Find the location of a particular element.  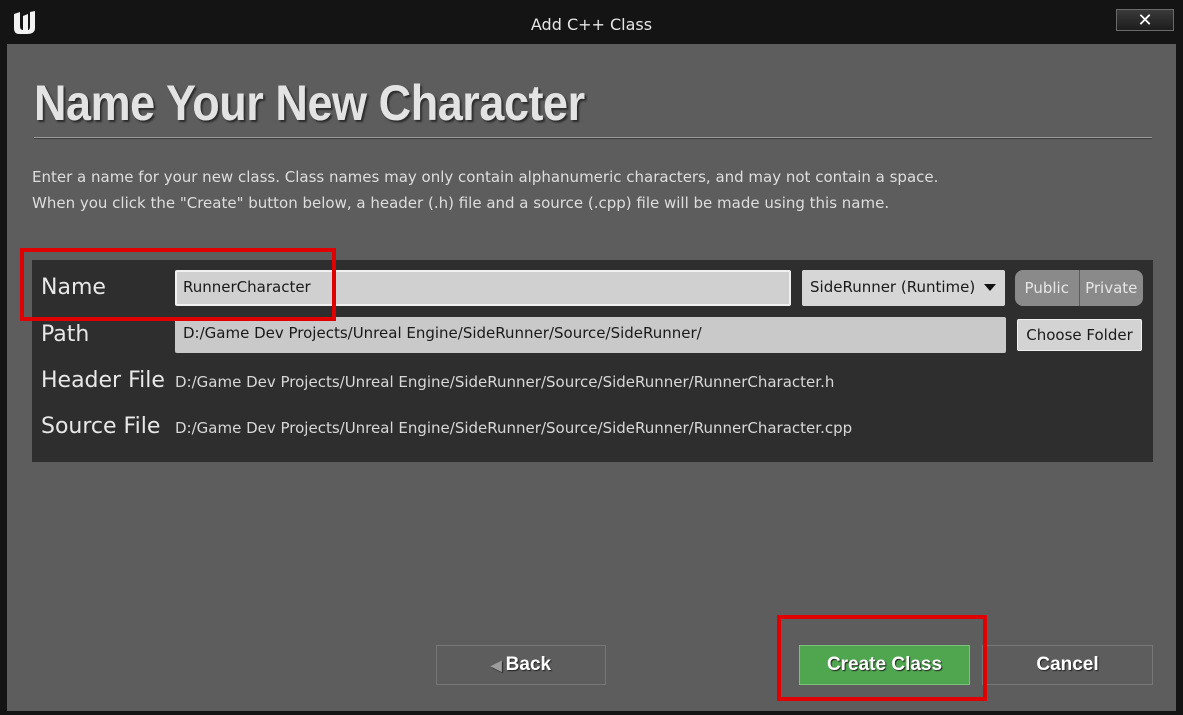

back-button: ◀ Back is located at coordinates (521, 665).